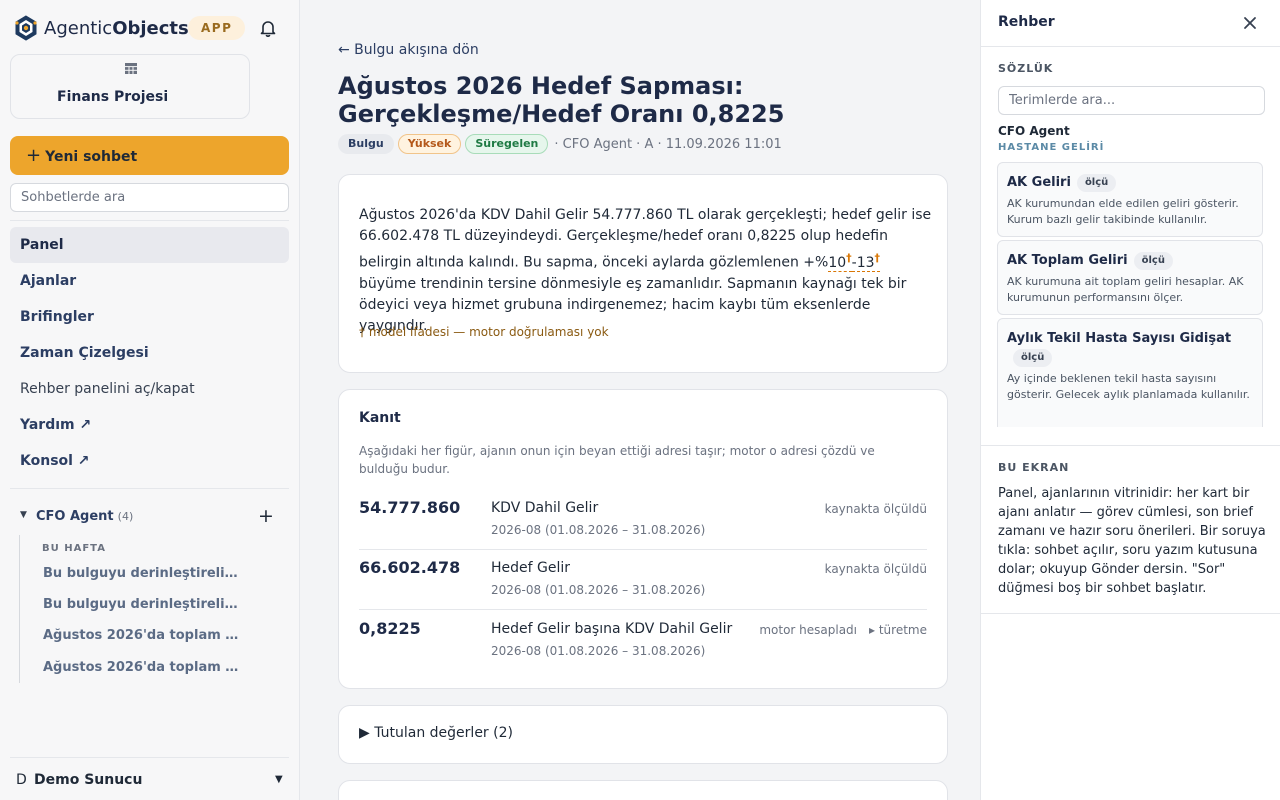 The image size is (1280, 800). Describe the element at coordinates (507, 144) in the screenshot. I see `status-badge: Süregelen` at that location.